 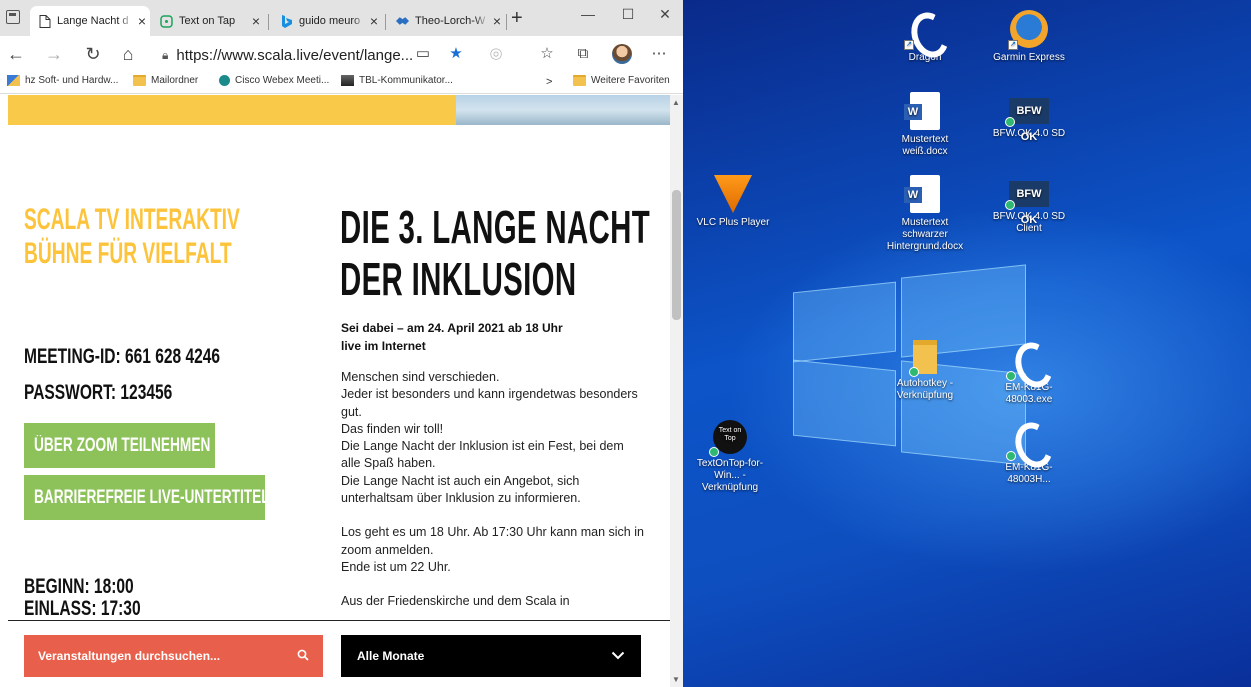 I want to click on desktop-icon-label: Mustertext schwarzer Hintergrund.docx, so click(x=925, y=234).